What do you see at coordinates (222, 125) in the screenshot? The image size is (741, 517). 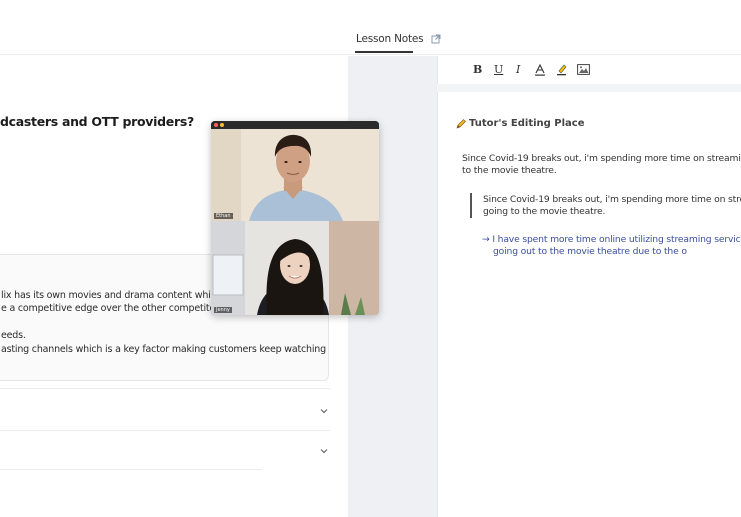 I see `minimize-icon` at bounding box center [222, 125].